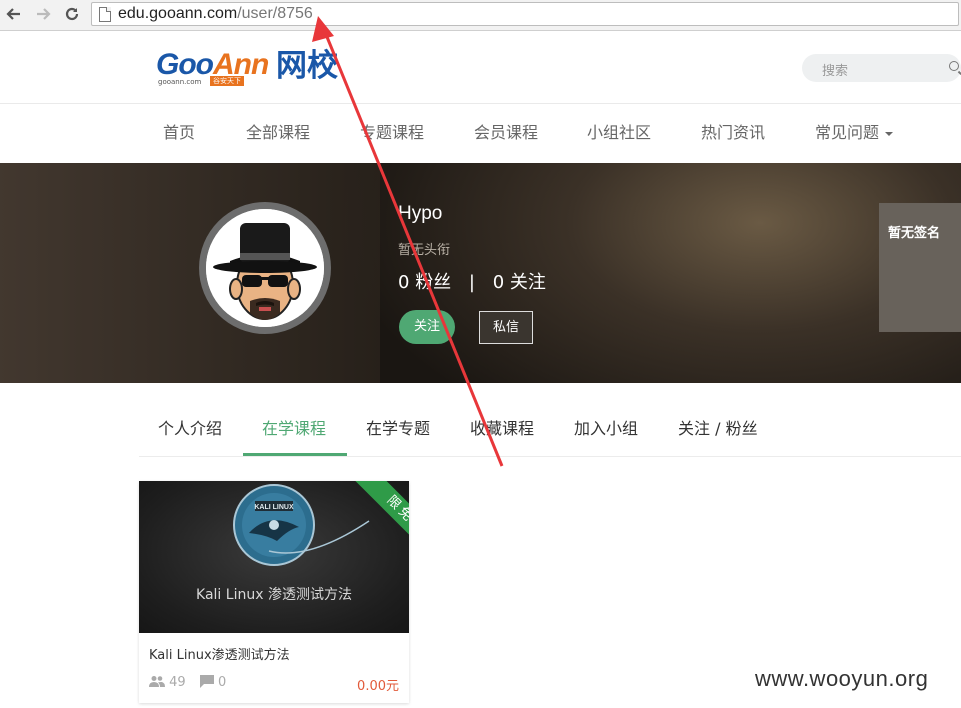 This screenshot has height=708, width=961. What do you see at coordinates (179, 133) in the screenshot?
I see `nav-item-home: 首页` at bounding box center [179, 133].